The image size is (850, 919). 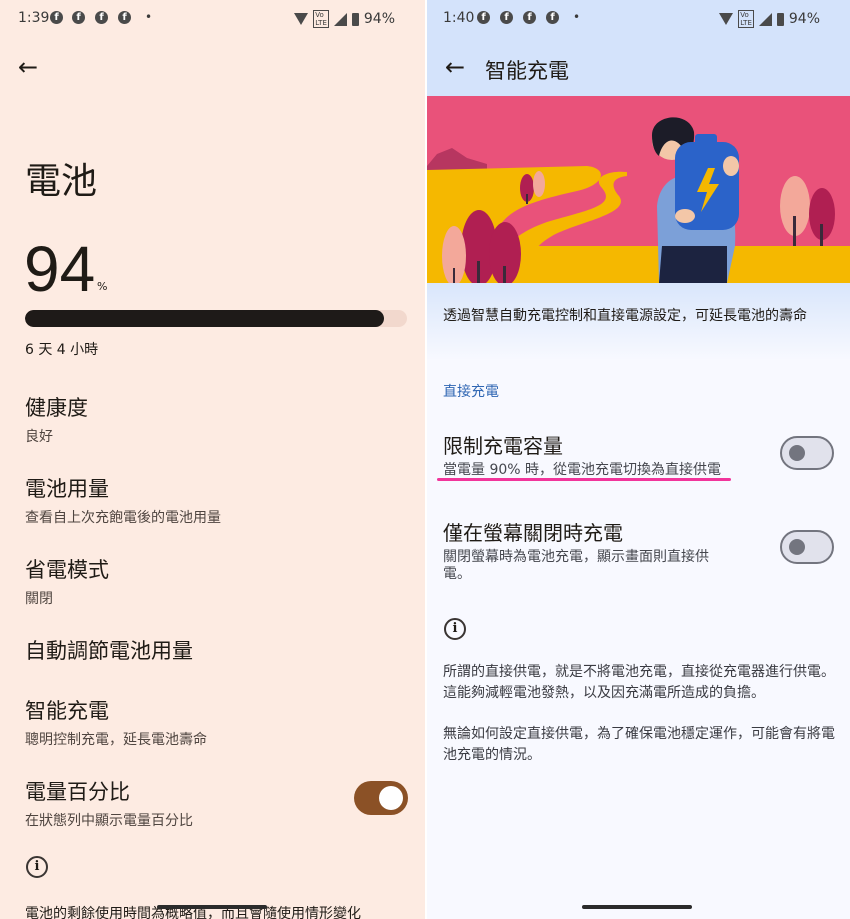 What do you see at coordinates (34, 18) in the screenshot?
I see `status-time: 1:39` at bounding box center [34, 18].